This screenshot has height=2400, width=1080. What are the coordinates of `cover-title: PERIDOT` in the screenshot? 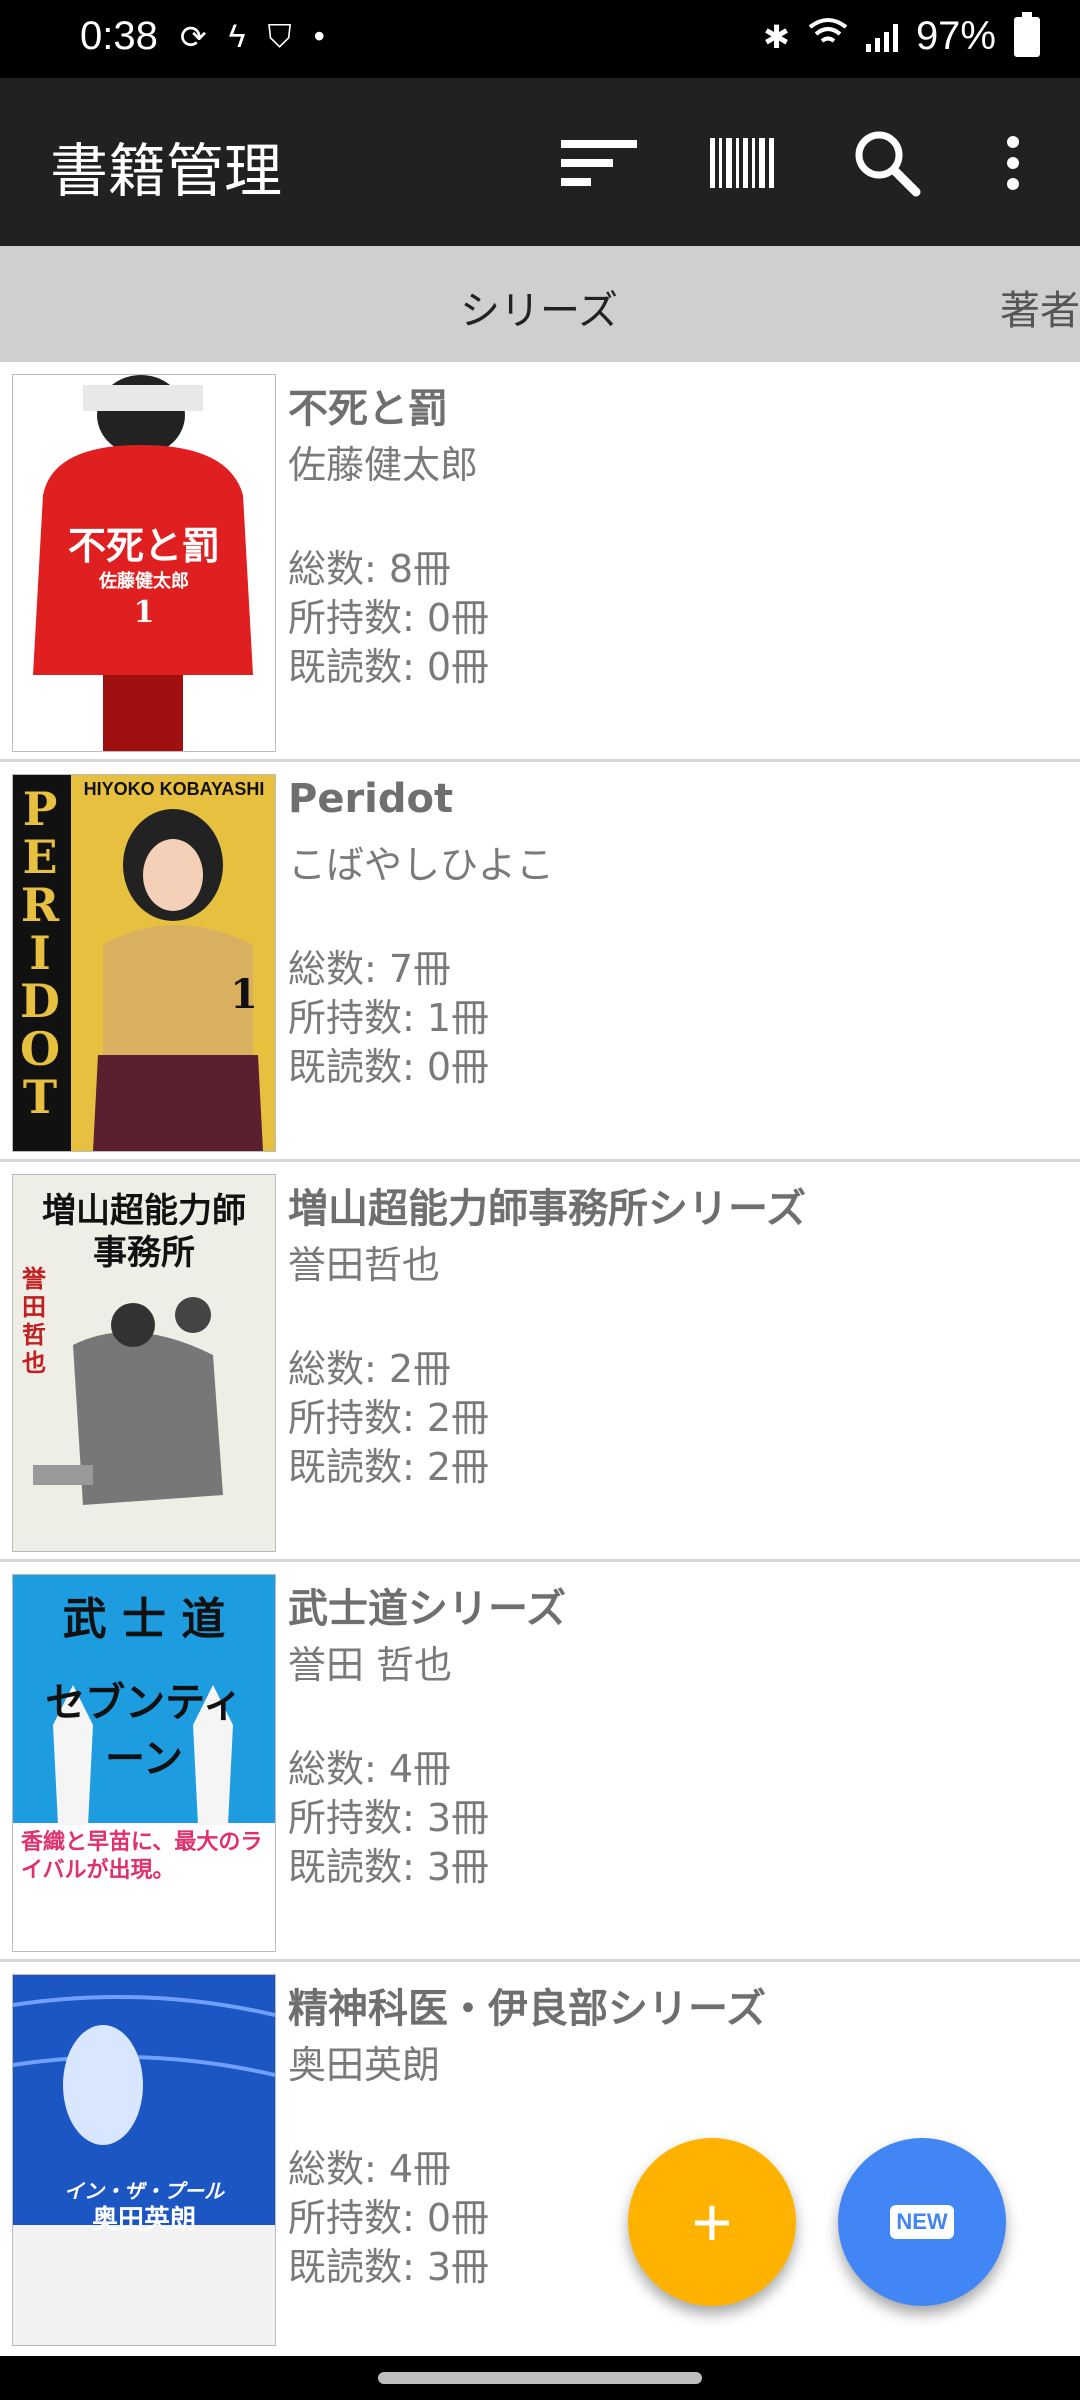 It's located at (40, 953).